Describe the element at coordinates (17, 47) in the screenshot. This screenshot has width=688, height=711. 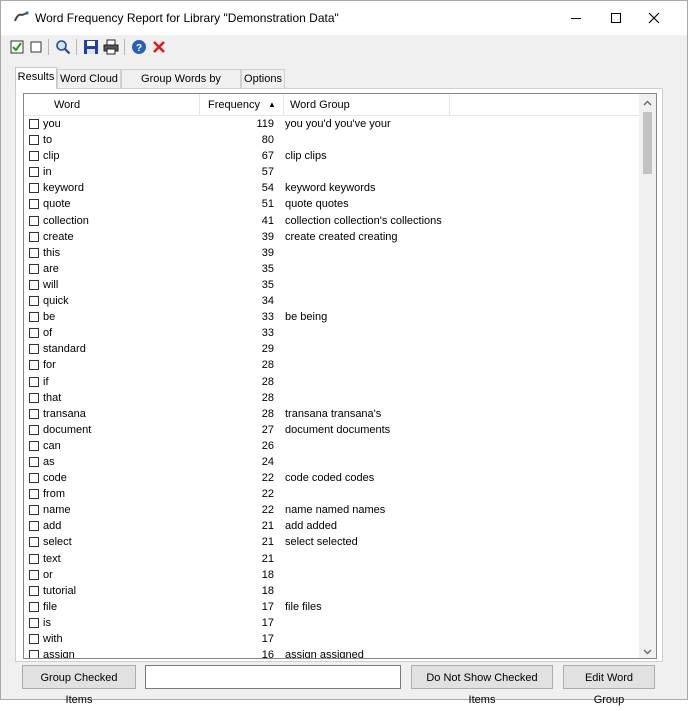
I see `check-all-icon` at that location.